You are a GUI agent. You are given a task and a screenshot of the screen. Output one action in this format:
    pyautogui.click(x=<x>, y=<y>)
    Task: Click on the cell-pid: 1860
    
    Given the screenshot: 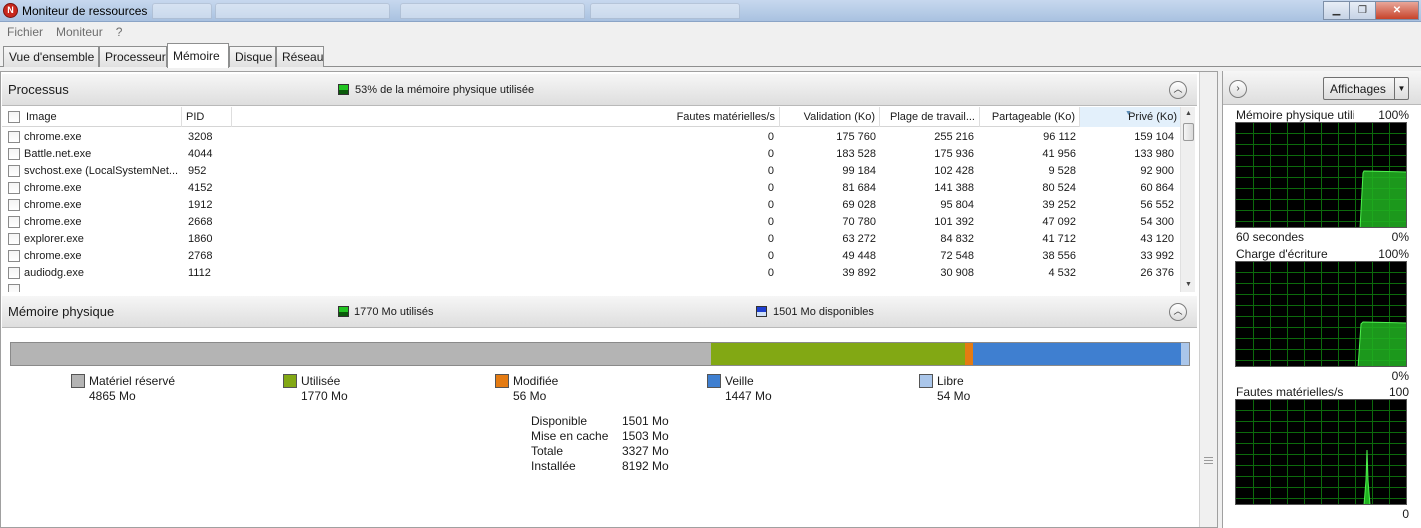 What is the action you would take?
    pyautogui.click(x=200, y=239)
    